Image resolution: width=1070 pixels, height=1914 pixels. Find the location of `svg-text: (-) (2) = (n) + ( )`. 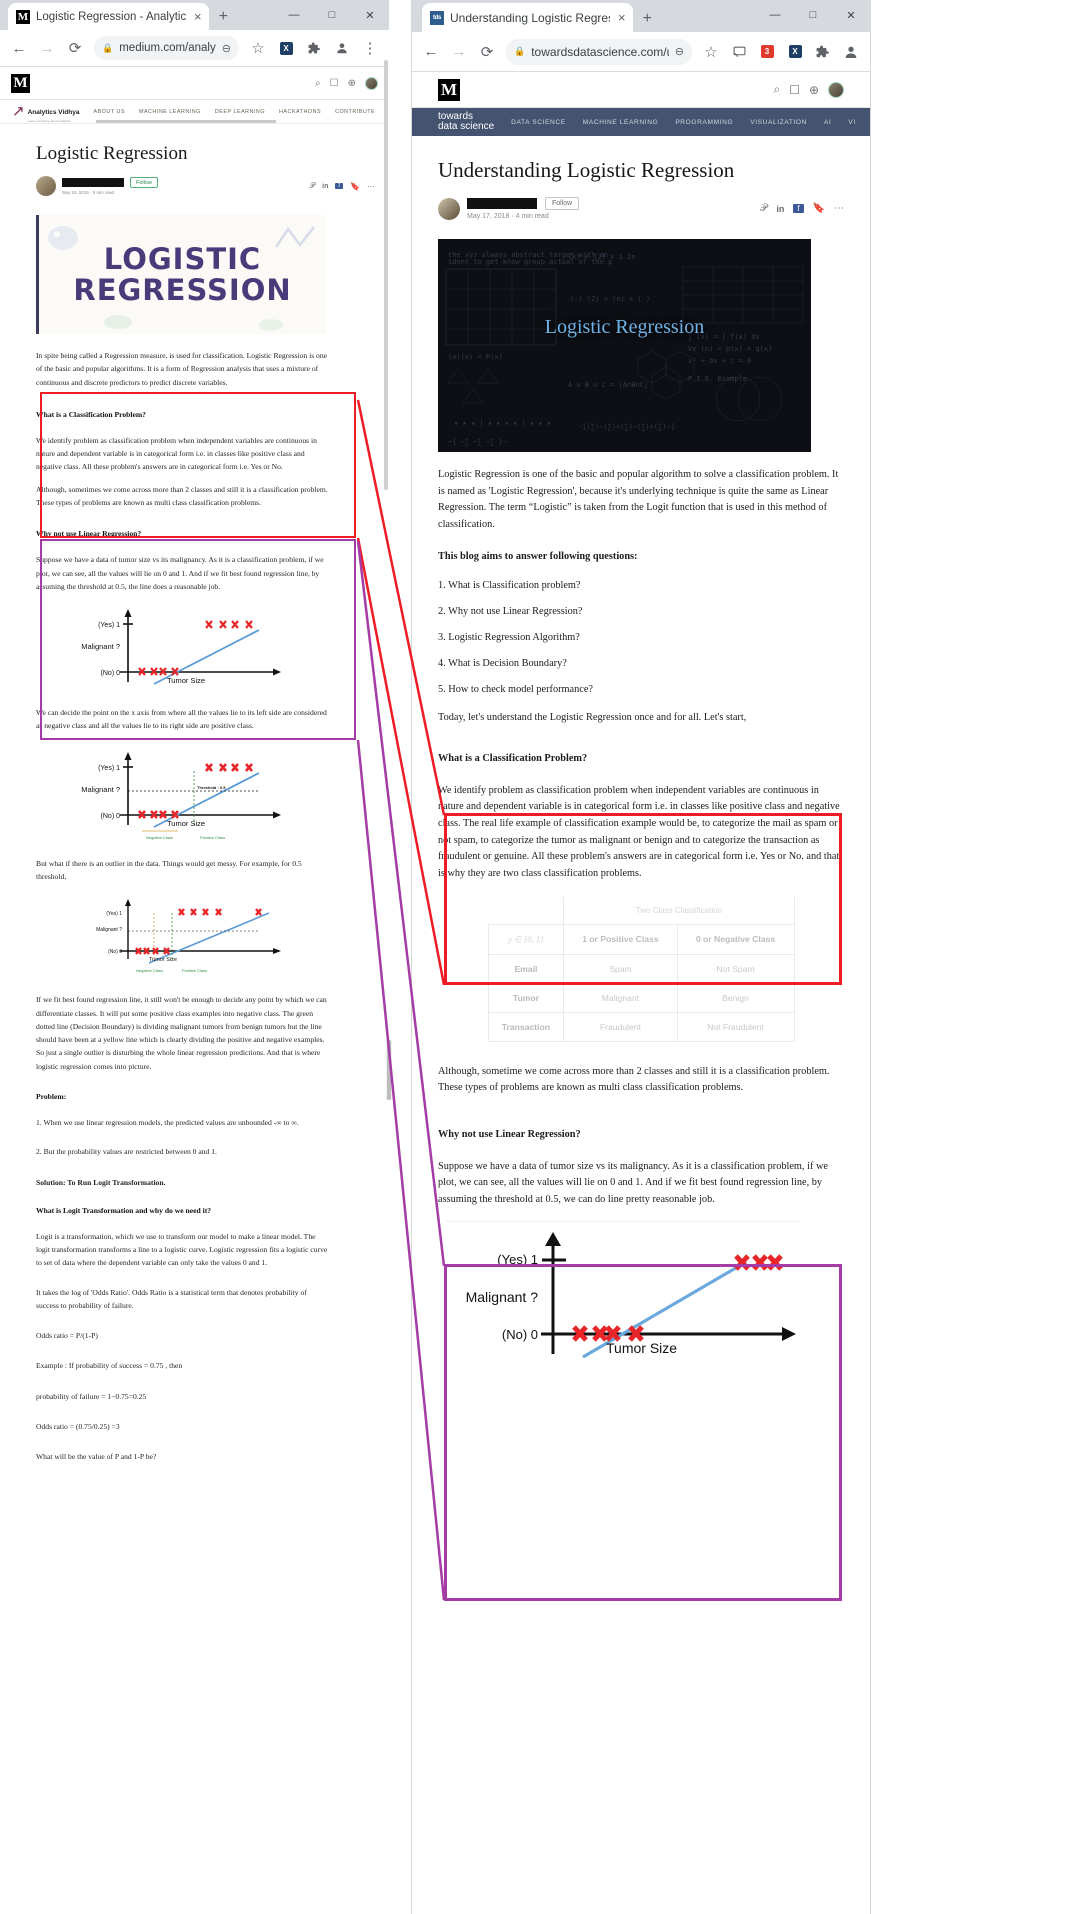

svg-text: (-) (2) = (n) + ( ) is located at coordinates (610, 299).